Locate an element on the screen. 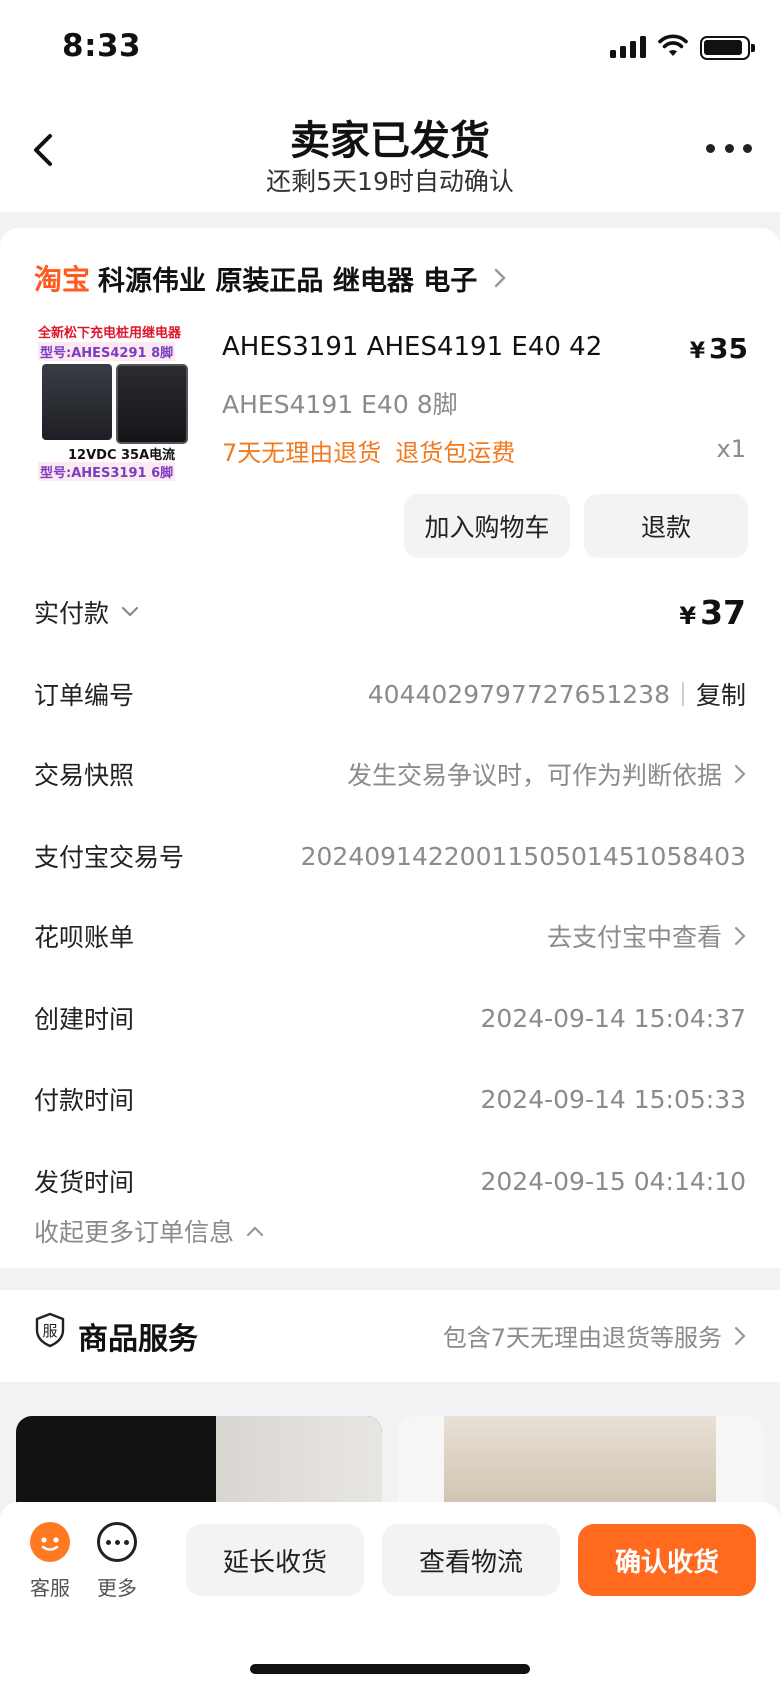 The width and height of the screenshot is (780, 1688). add-to-cart-button: 加入购物车 is located at coordinates (487, 526).